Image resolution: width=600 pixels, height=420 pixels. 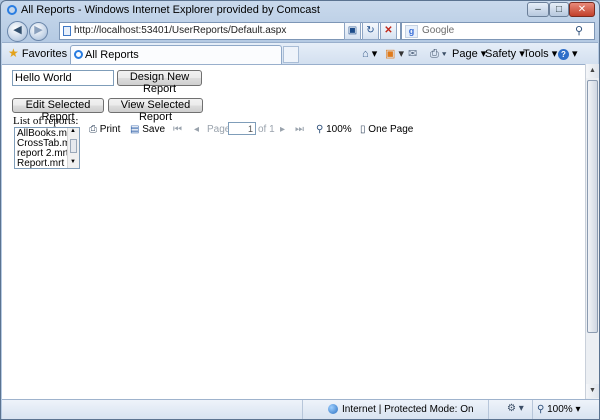 What do you see at coordinates (58, 110) in the screenshot?
I see `edit-selected-report-button: Edit Selected Report` at bounding box center [58, 110].